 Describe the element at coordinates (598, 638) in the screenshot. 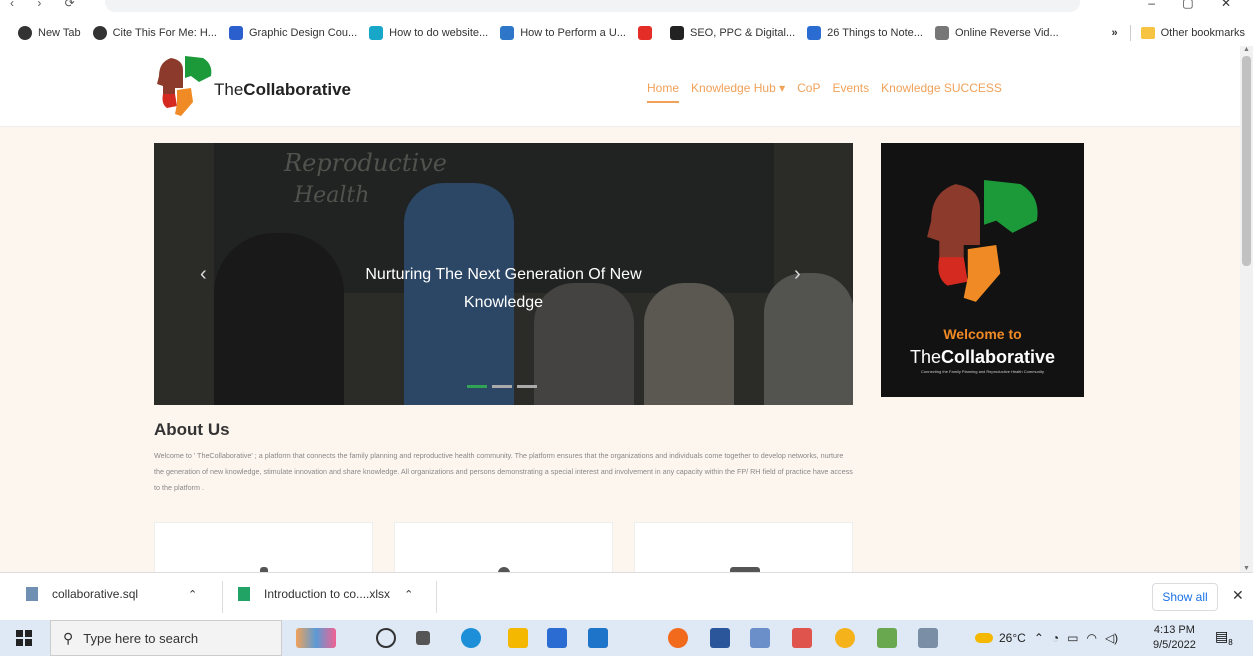

I see `mail-icon` at that location.